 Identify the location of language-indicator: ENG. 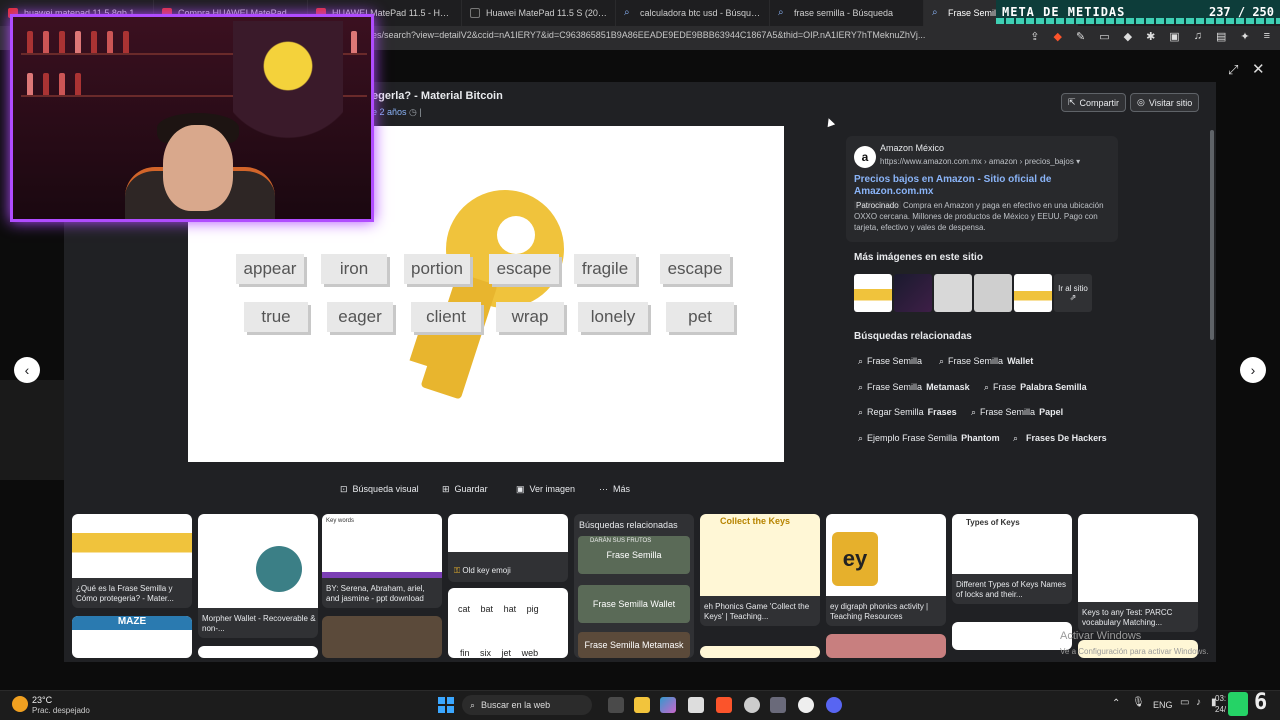
(1163, 705).